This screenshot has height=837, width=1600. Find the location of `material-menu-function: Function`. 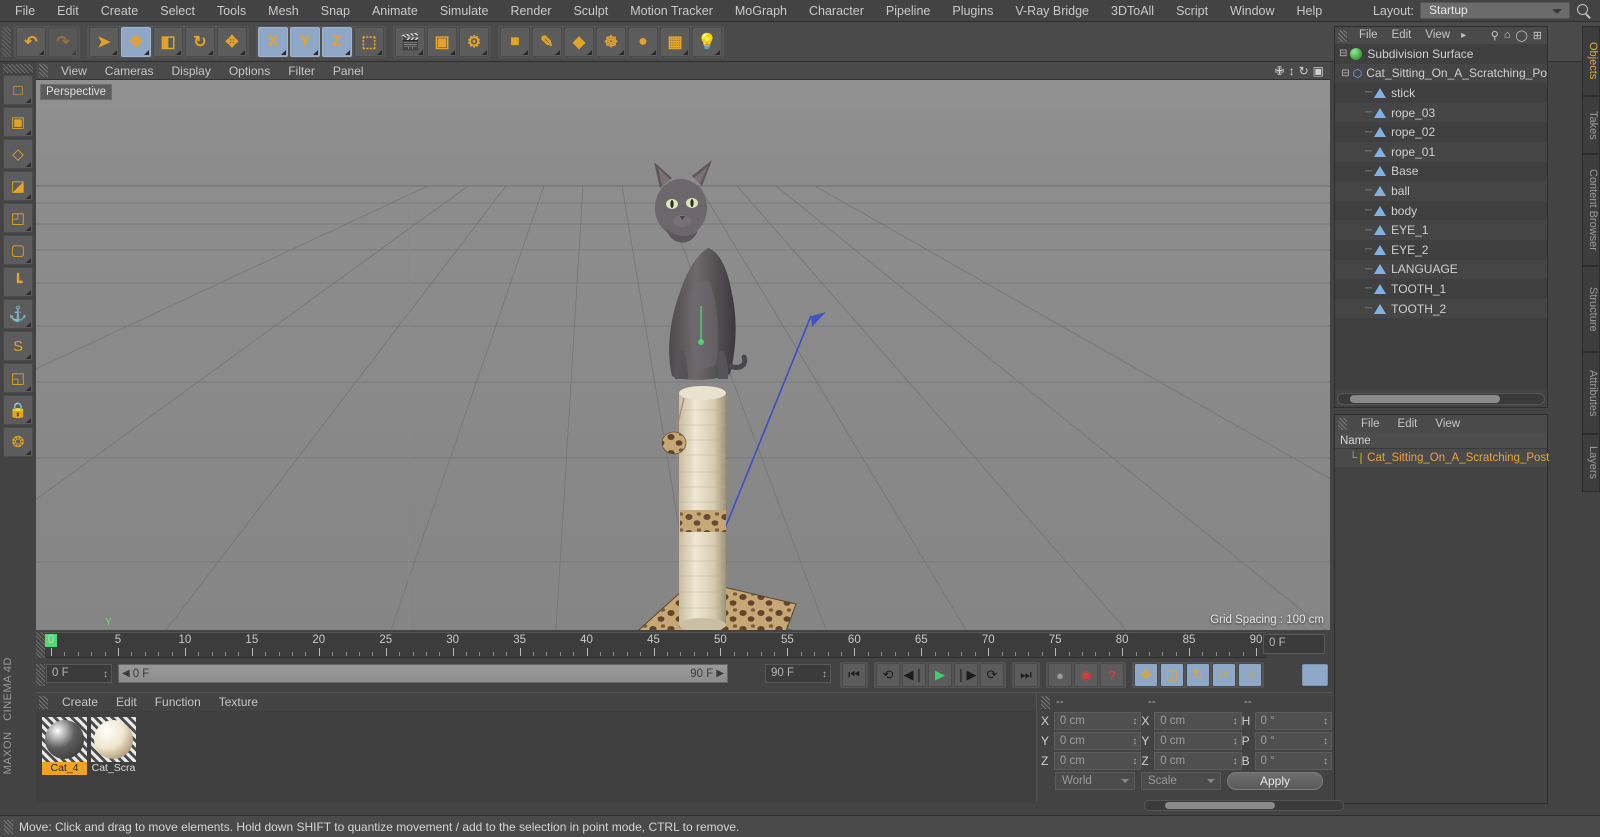

material-menu-function: Function is located at coordinates (178, 702).